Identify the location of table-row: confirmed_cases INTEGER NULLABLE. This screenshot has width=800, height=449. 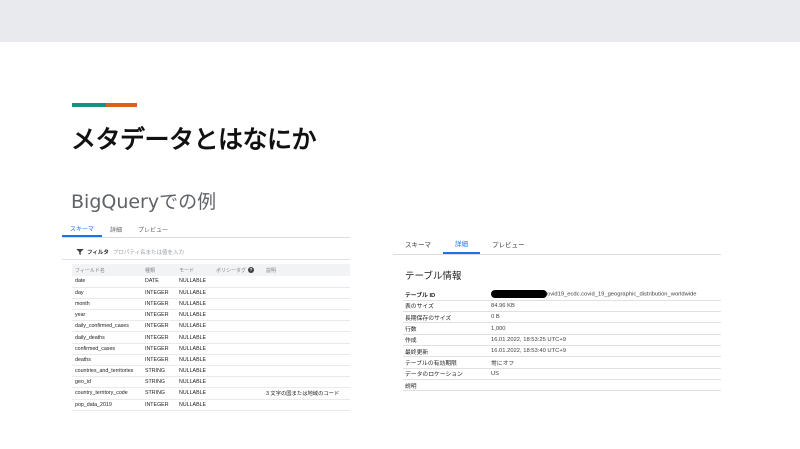
(211, 349).